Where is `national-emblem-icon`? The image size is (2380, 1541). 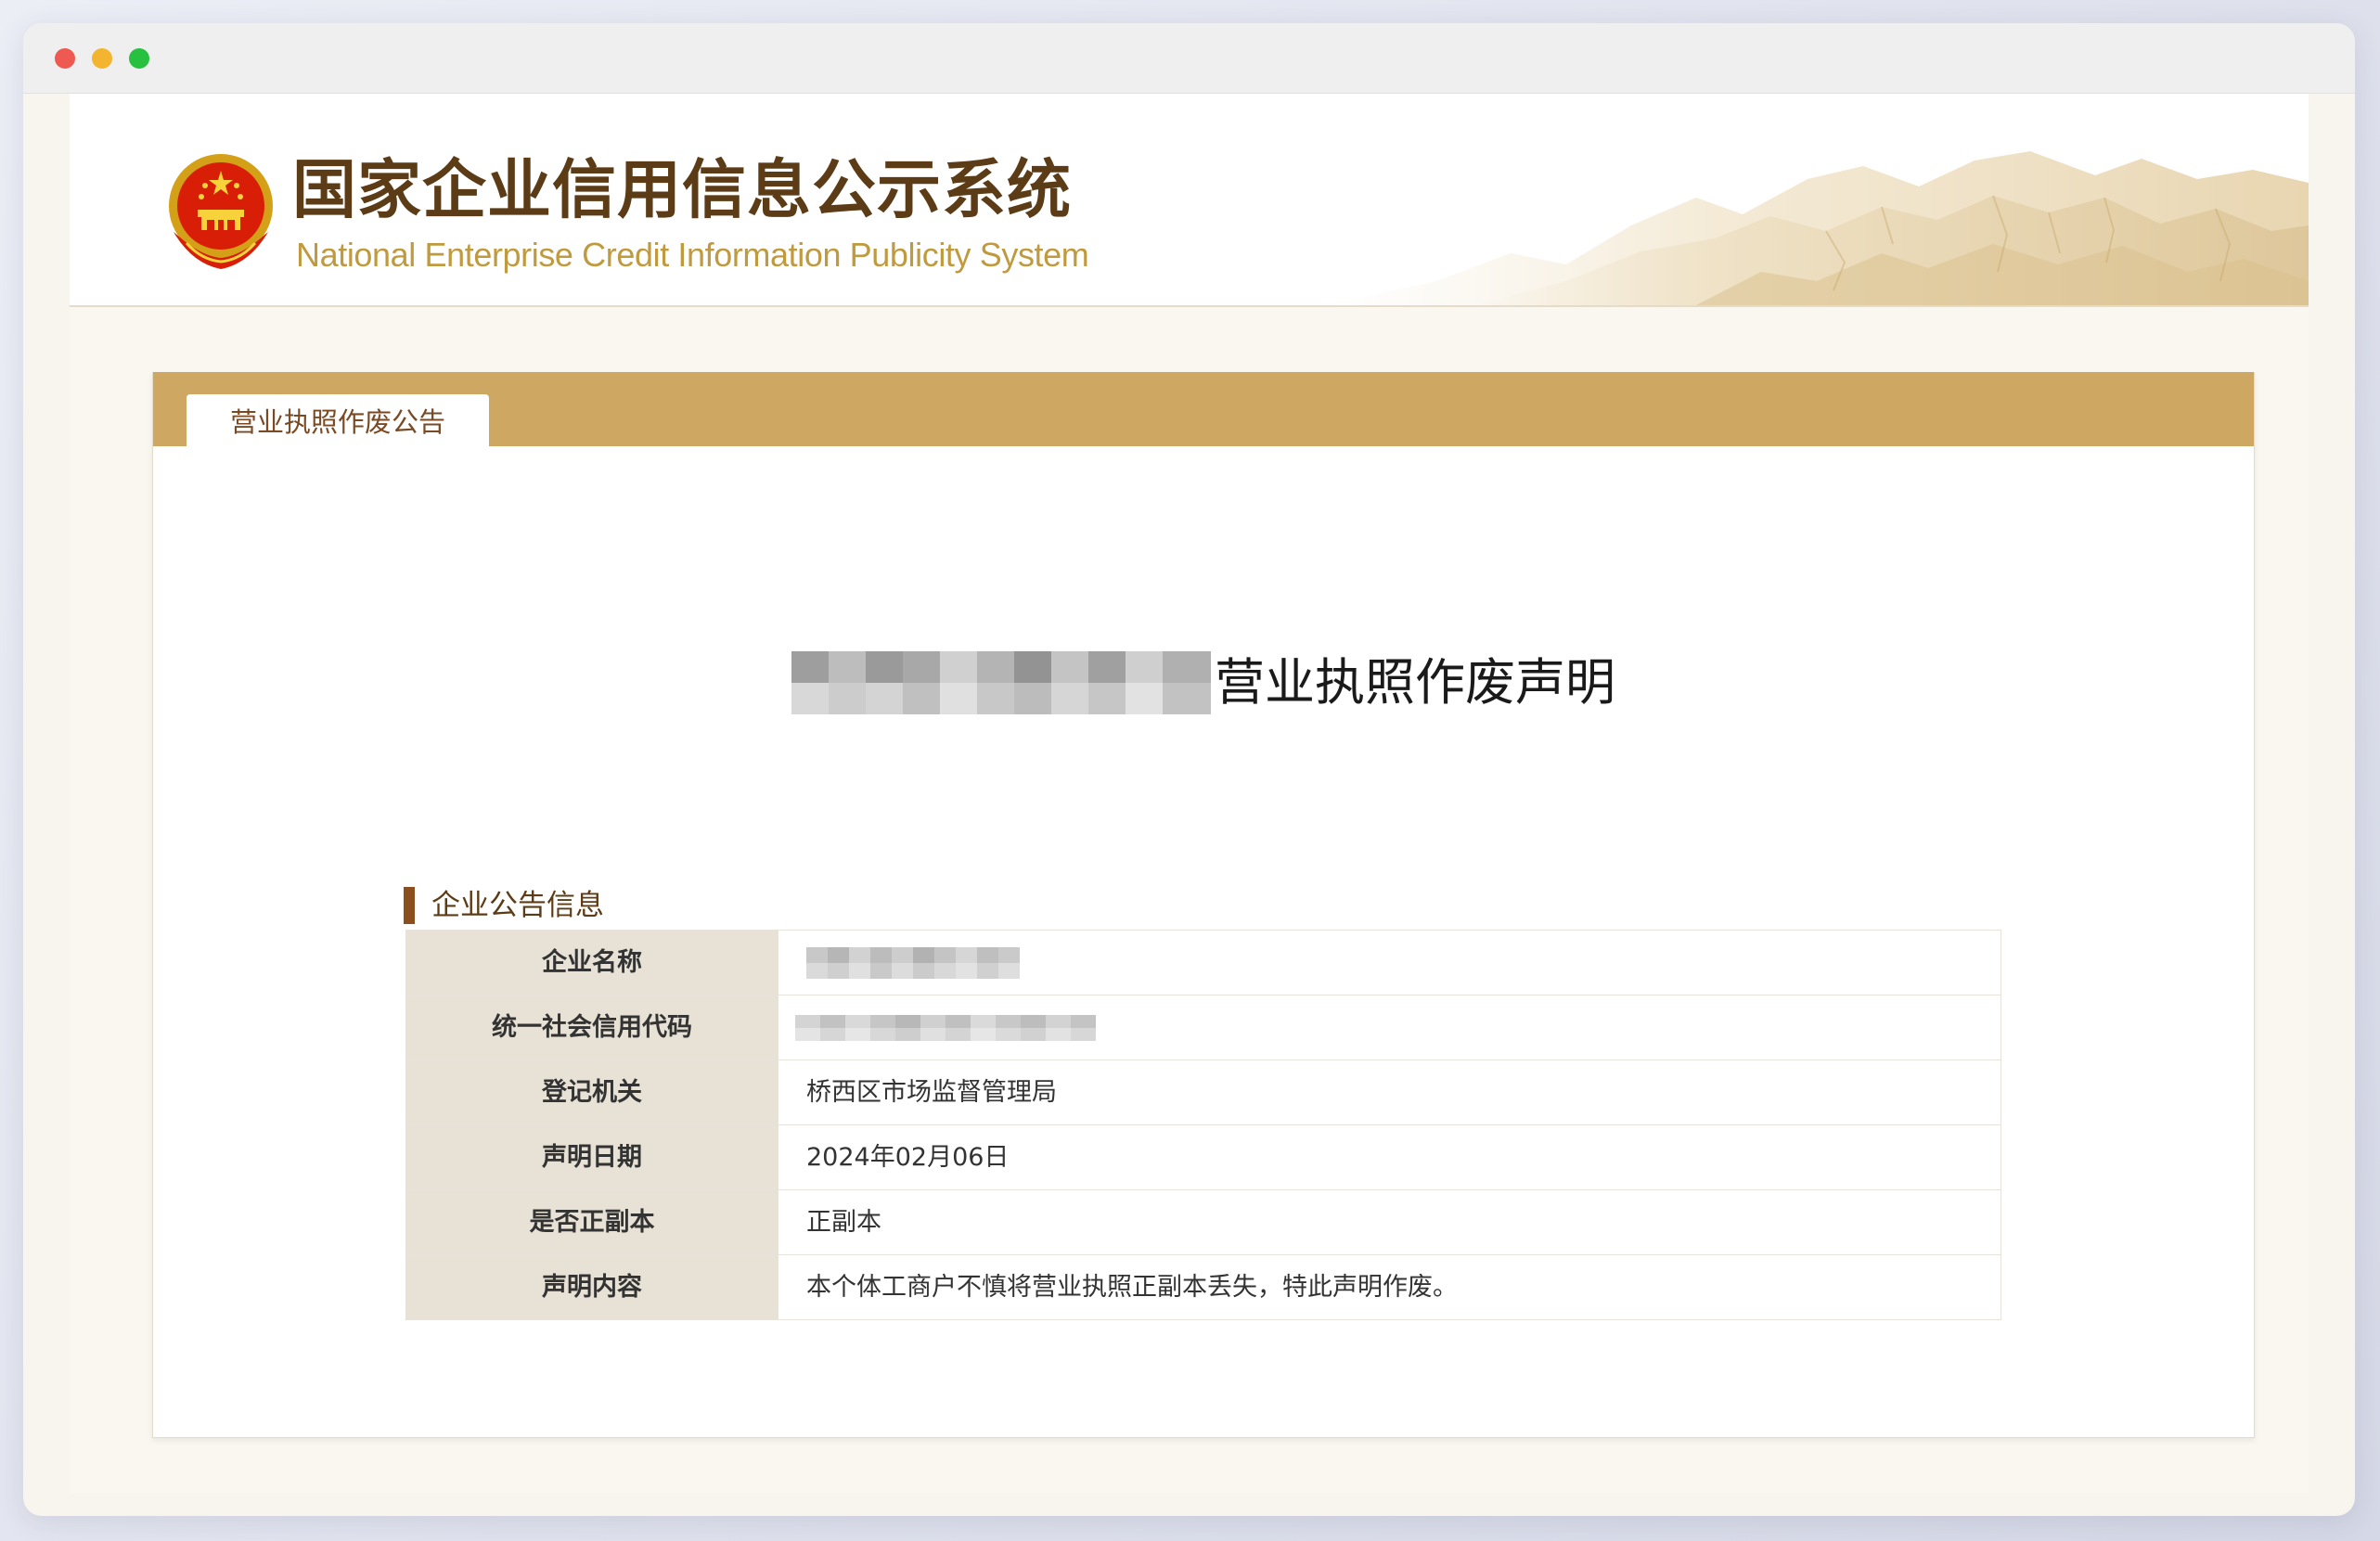 national-emblem-icon is located at coordinates (221, 211).